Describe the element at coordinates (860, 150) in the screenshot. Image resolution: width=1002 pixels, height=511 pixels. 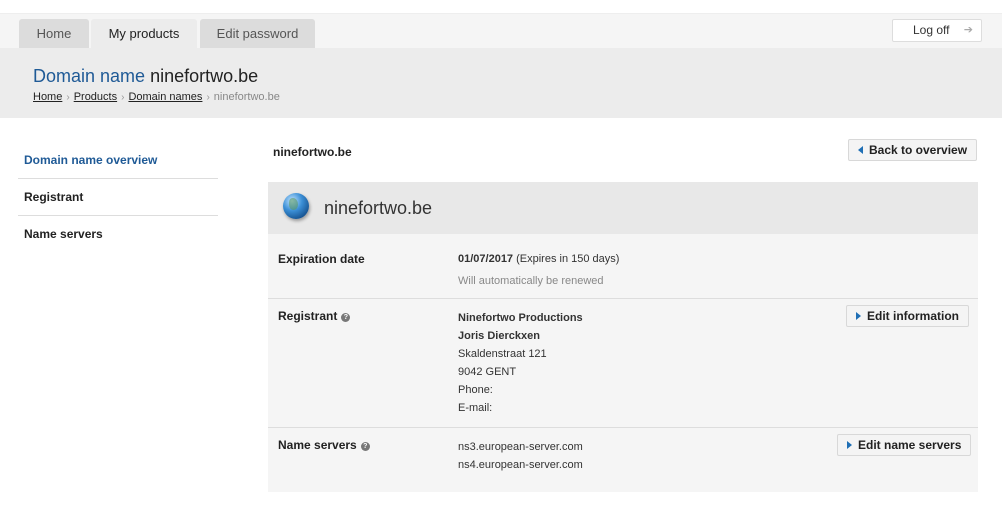
I see `arrow-left-icon` at that location.